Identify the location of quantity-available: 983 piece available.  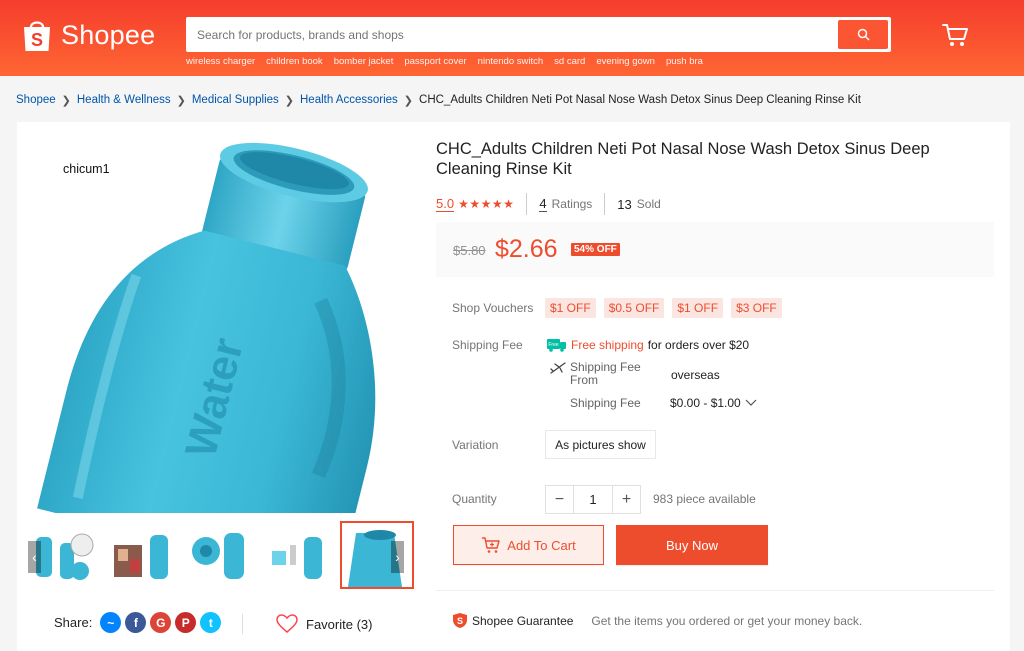
(704, 499).